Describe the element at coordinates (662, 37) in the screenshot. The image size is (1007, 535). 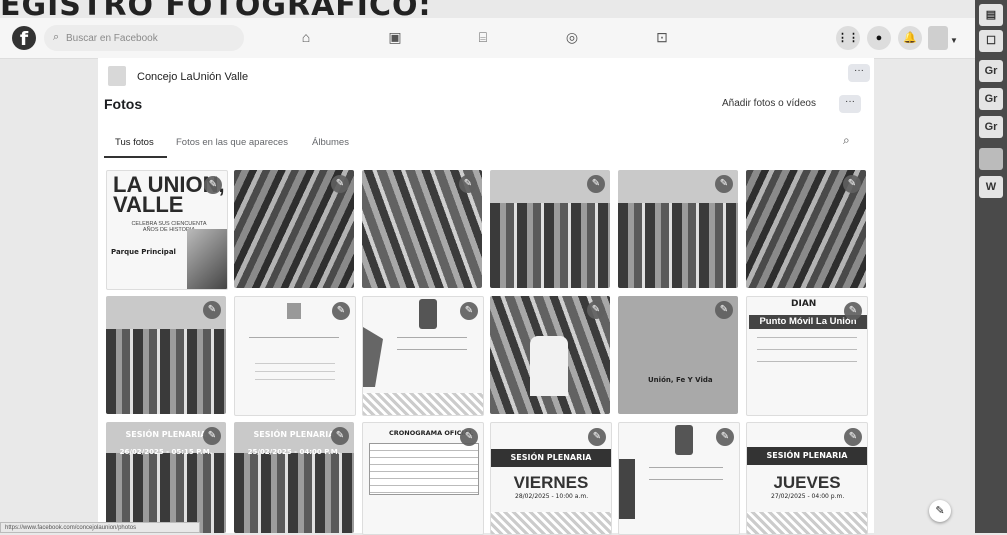
I see `gaming-icon: ⊡` at that location.